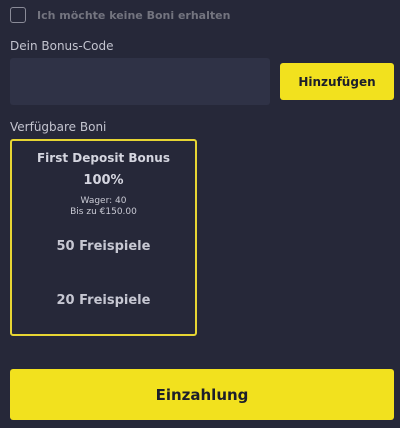 The image size is (400, 428). Describe the element at coordinates (103, 180) in the screenshot. I see `bonus-card-percent: 100%` at that location.